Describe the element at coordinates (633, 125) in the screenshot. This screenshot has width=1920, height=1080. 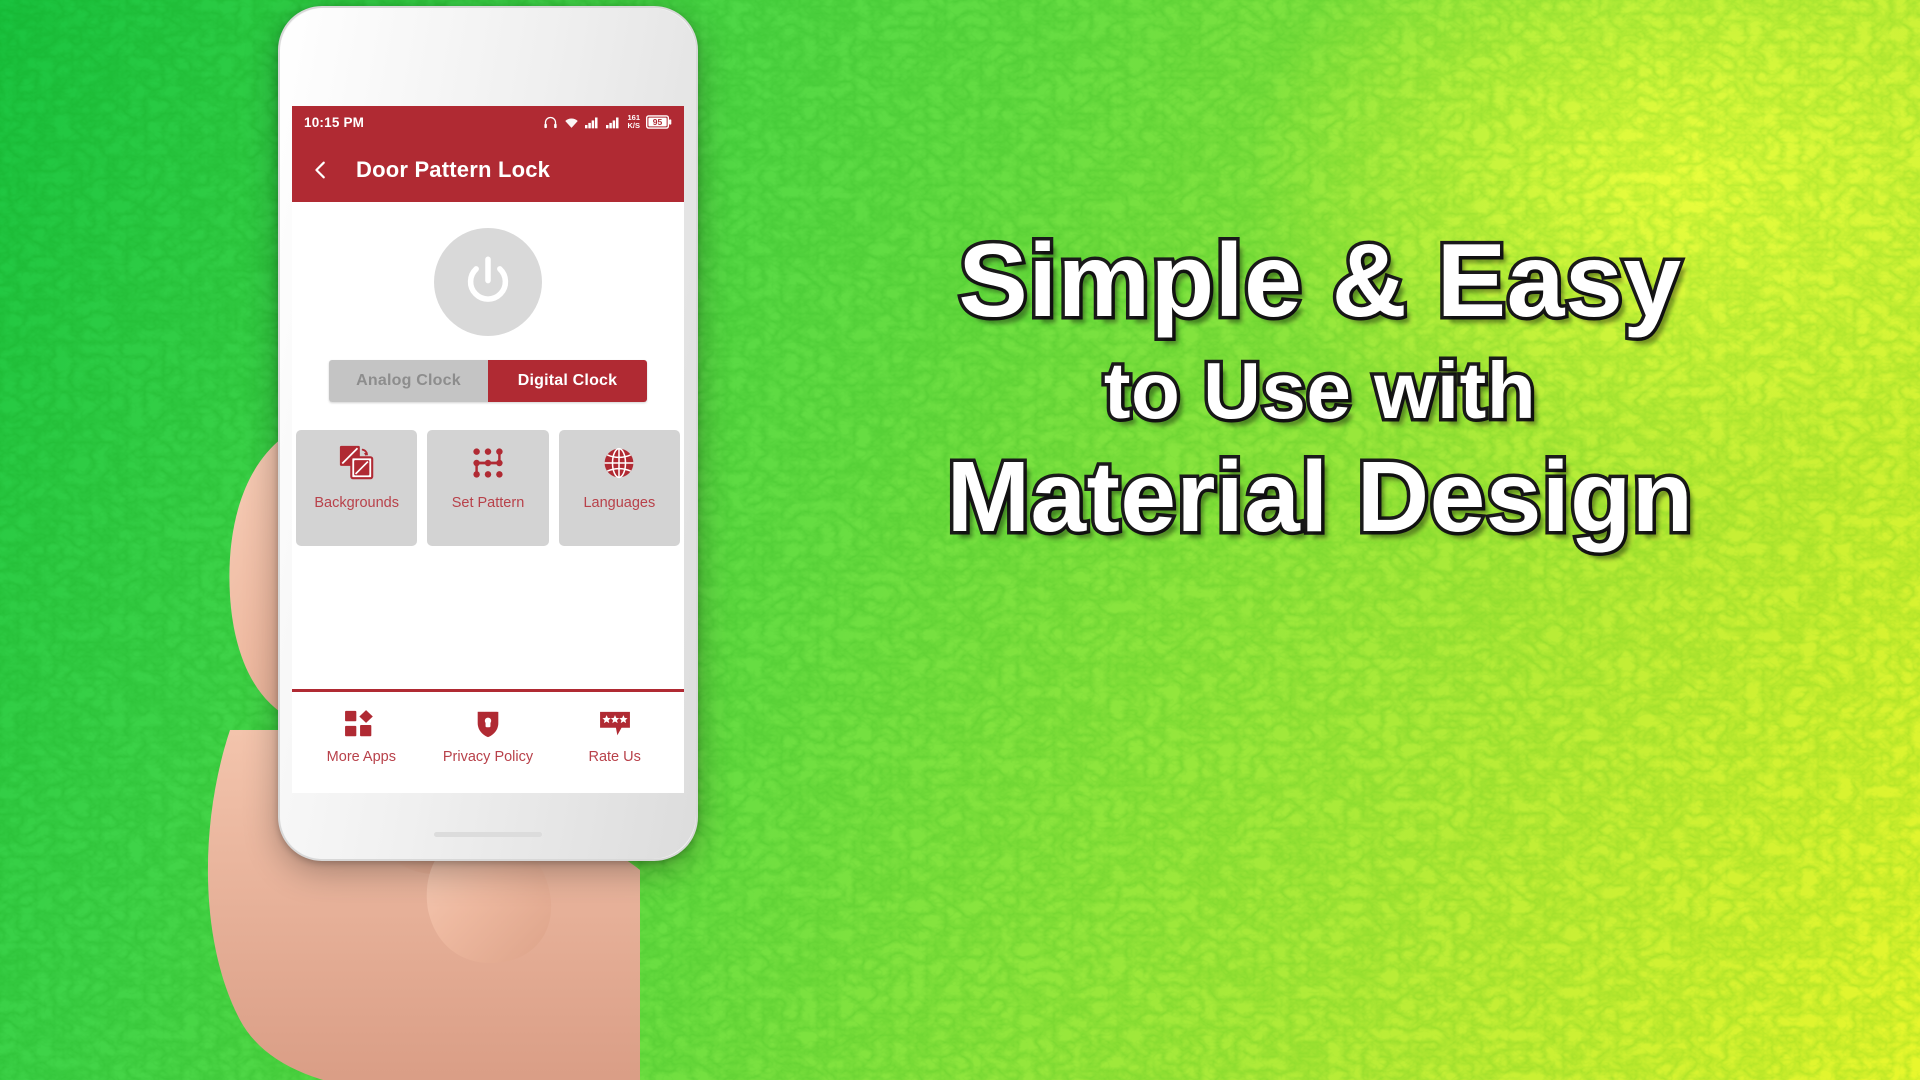
I see `network-rate-unit: K/S` at that location.